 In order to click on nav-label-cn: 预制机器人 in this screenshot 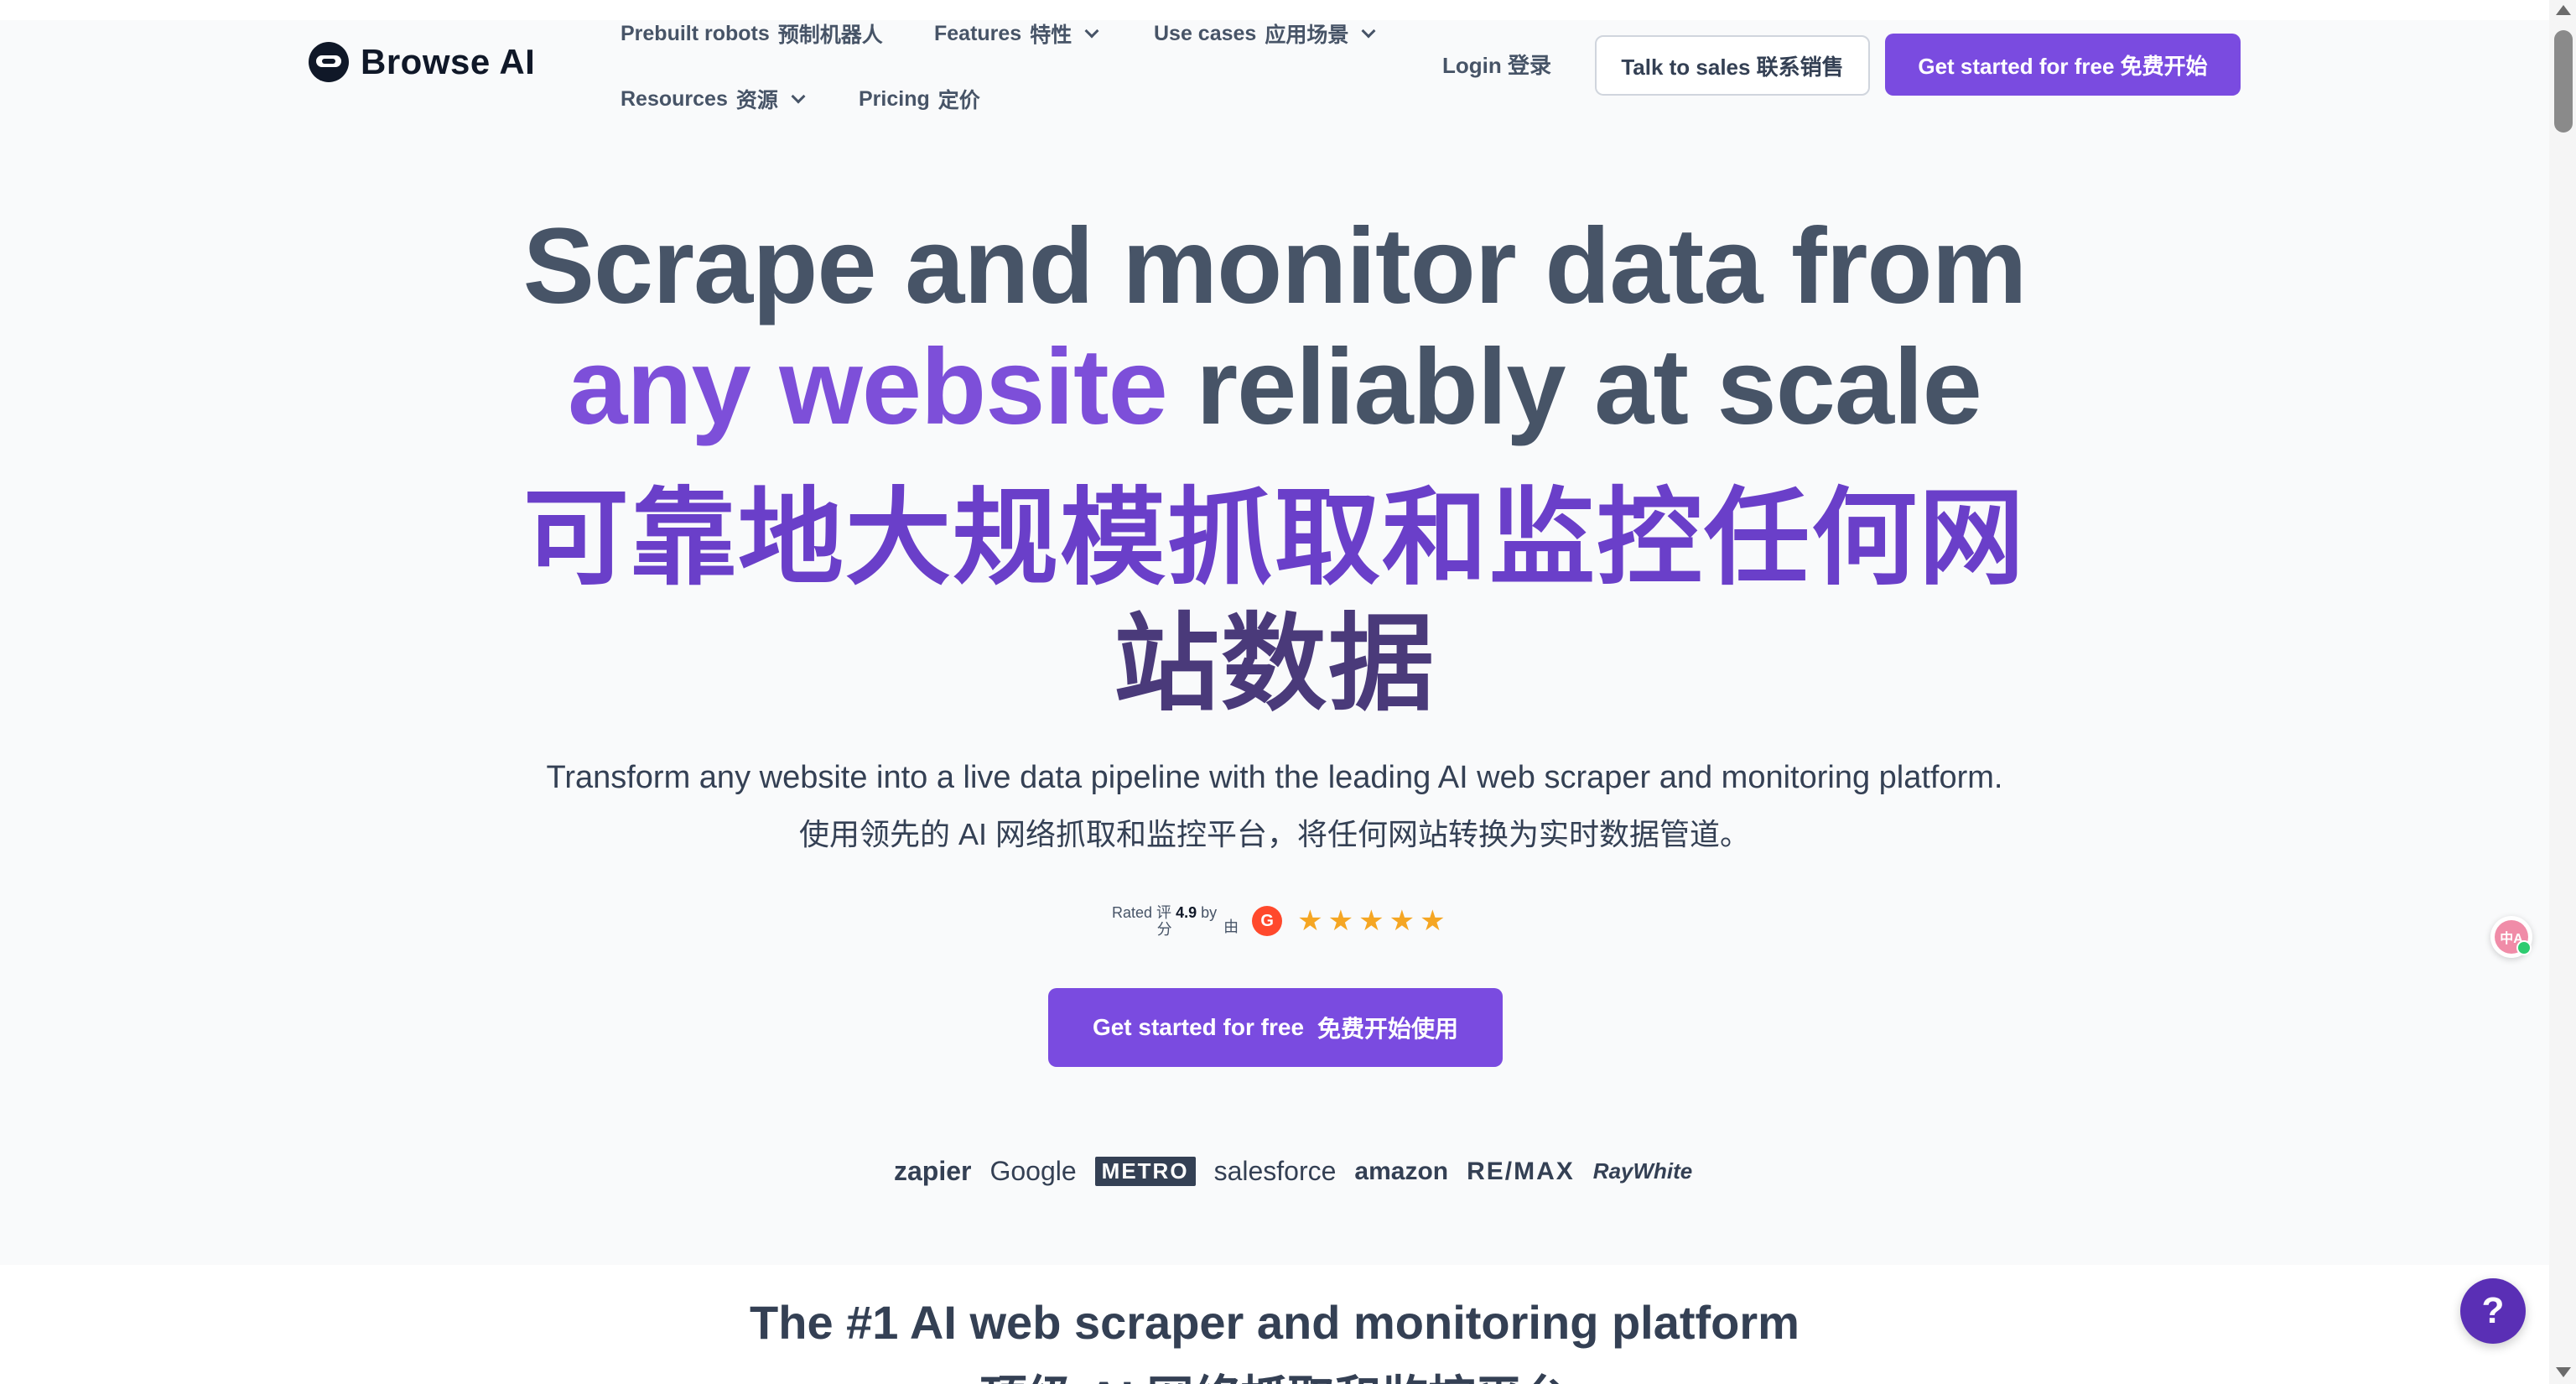, I will do `click(830, 35)`.